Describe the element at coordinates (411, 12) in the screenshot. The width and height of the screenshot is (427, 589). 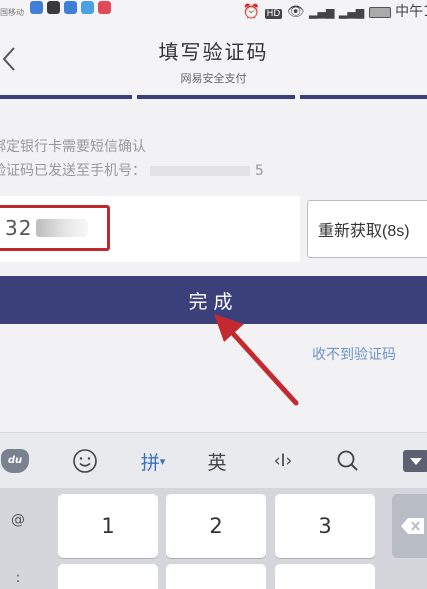
I see `clock: 中午12` at that location.